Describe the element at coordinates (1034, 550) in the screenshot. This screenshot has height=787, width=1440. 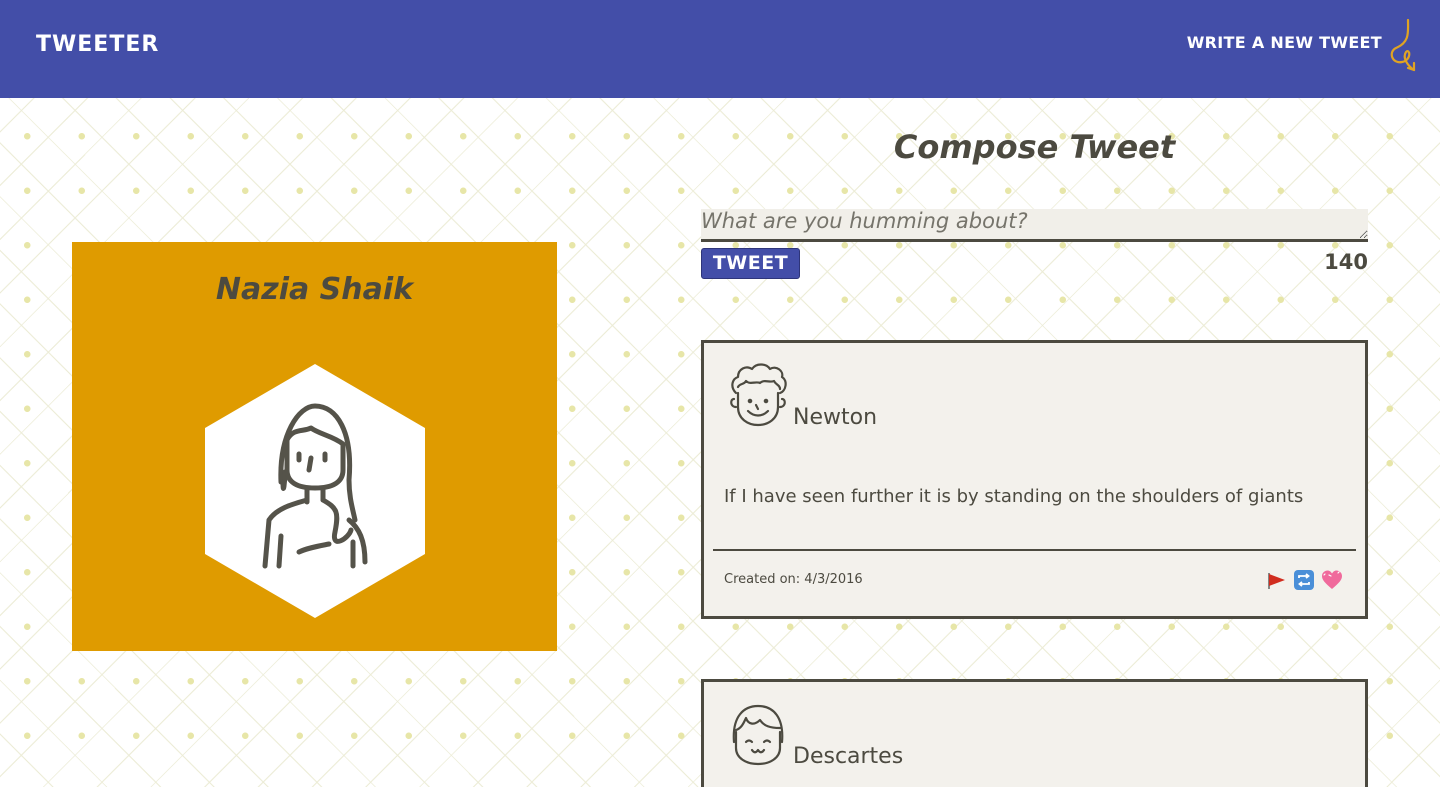
I see `tweet-divider` at that location.